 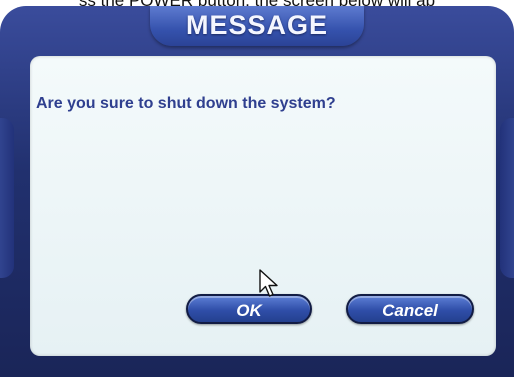 I want to click on frame-right-edge, so click(x=507, y=198).